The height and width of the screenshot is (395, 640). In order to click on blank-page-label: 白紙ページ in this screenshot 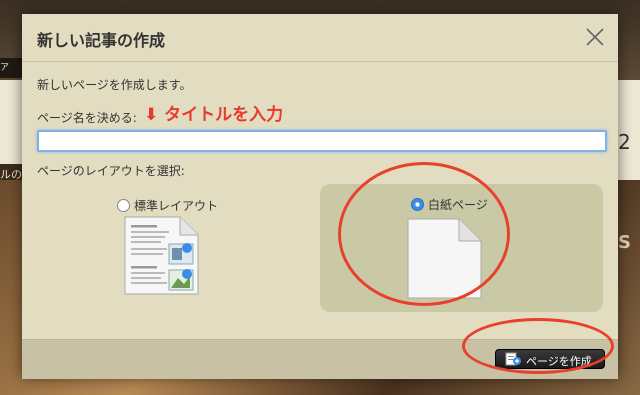, I will do `click(458, 205)`.